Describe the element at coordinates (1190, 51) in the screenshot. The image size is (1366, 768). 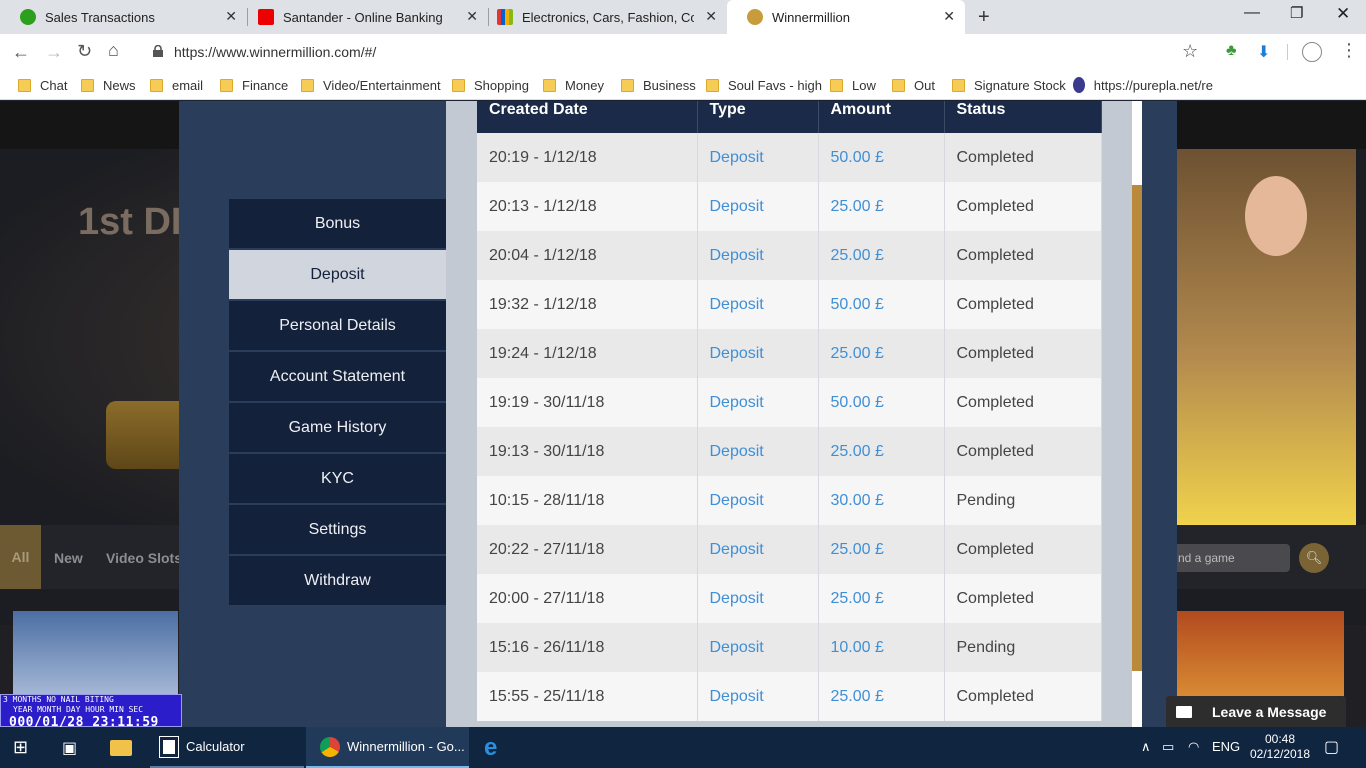
I see `bookmark-star-icon: ☆` at that location.